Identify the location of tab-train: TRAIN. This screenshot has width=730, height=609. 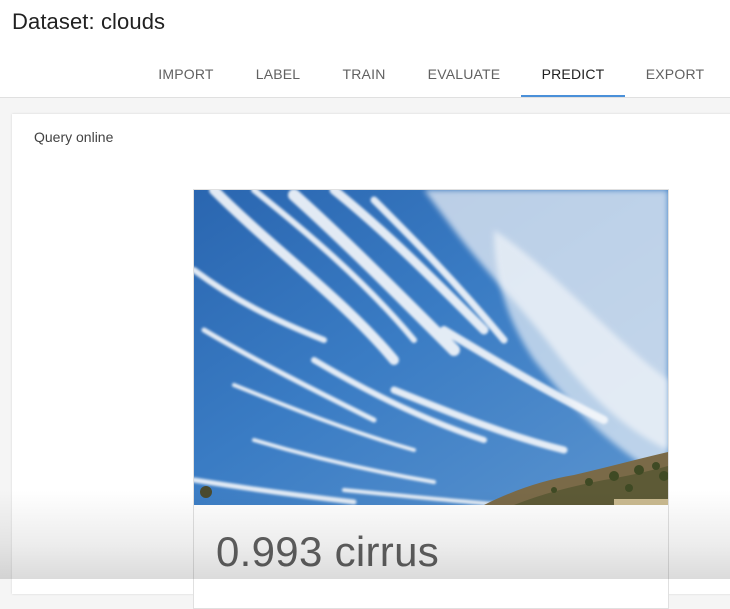
(364, 74).